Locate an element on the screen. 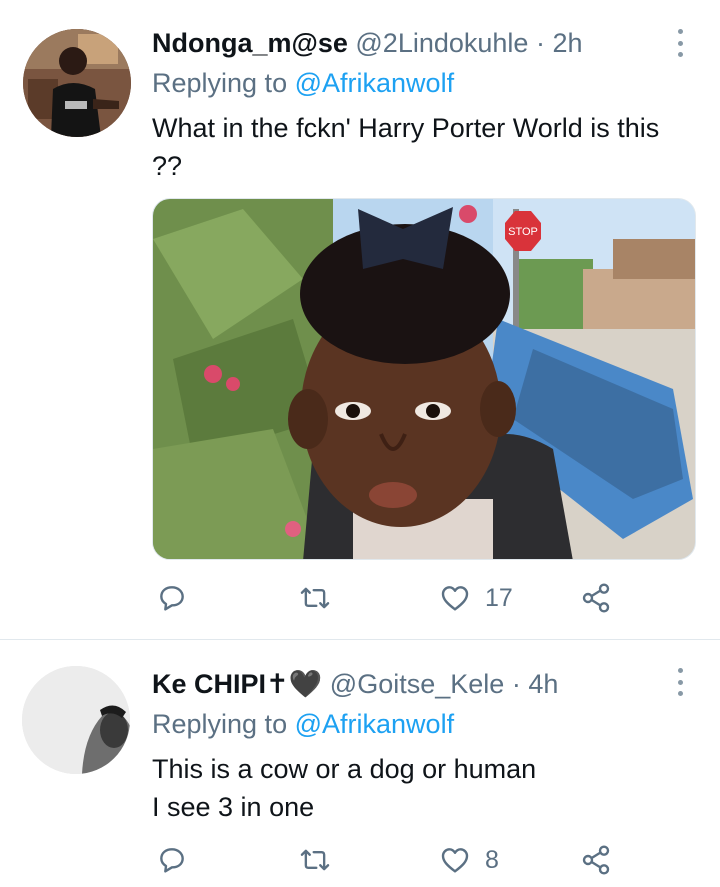 The height and width of the screenshot is (887, 720). stop-sign-text: STOP is located at coordinates (523, 232).